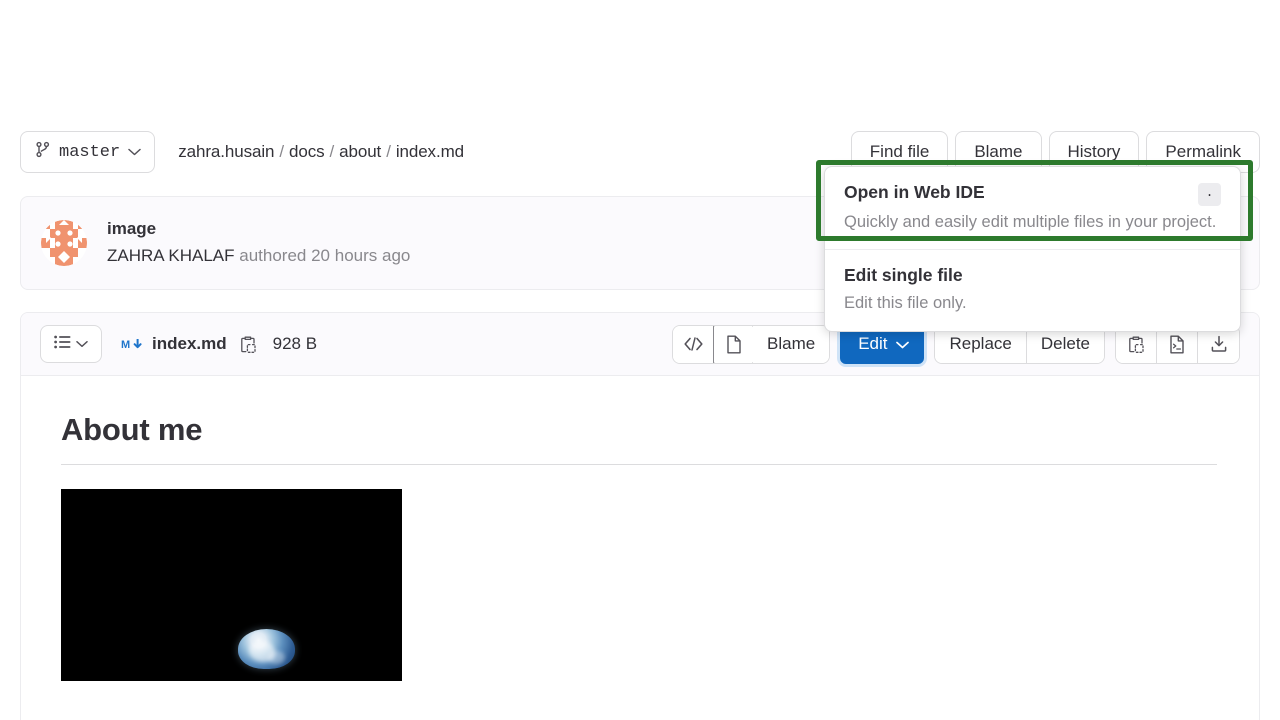  I want to click on file-name: index.md, so click(189, 343).